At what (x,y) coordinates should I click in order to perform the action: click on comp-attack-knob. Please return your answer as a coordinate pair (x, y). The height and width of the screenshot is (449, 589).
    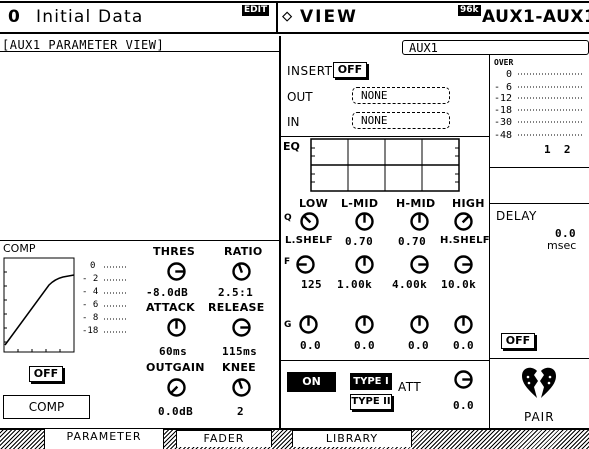
    Looking at the image, I should click on (176, 327).